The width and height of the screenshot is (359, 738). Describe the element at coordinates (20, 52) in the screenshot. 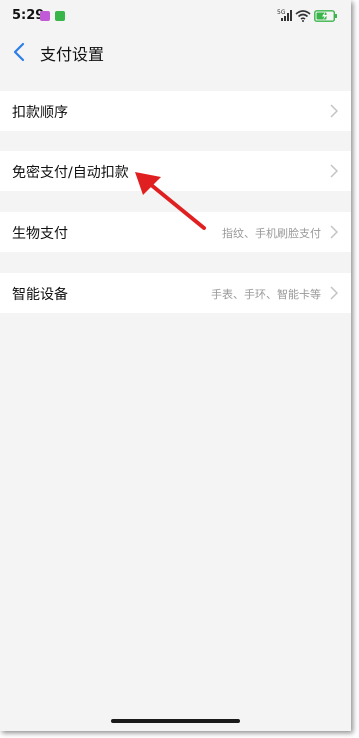

I see `chevron-left-icon` at that location.